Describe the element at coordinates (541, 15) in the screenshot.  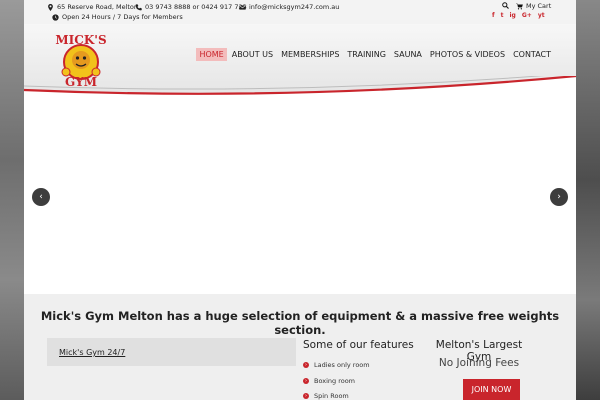
I see `youtube-icon: yt` at that location.